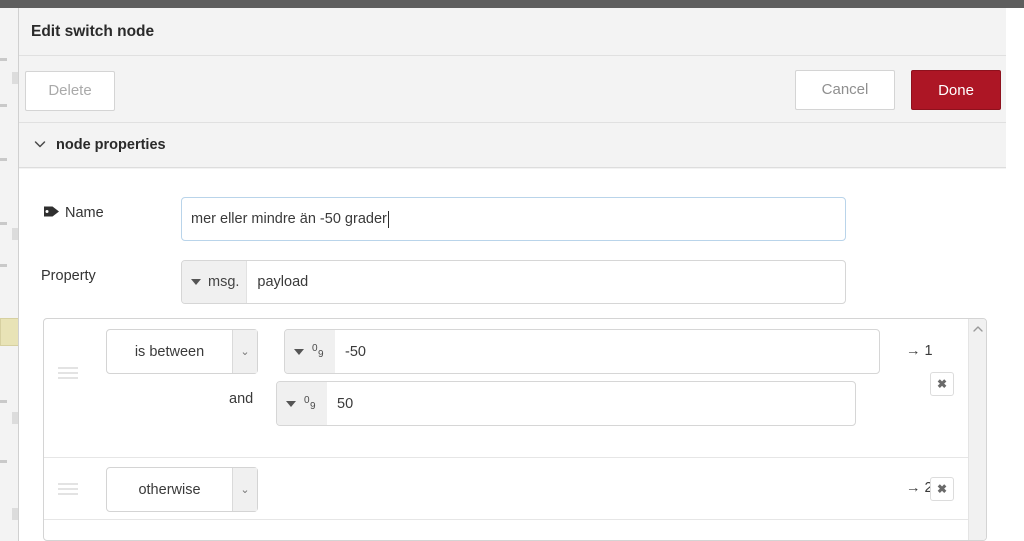 This screenshot has width=1024, height=541. What do you see at coordinates (345, 403) in the screenshot?
I see `rule-1-value2: 50` at bounding box center [345, 403].